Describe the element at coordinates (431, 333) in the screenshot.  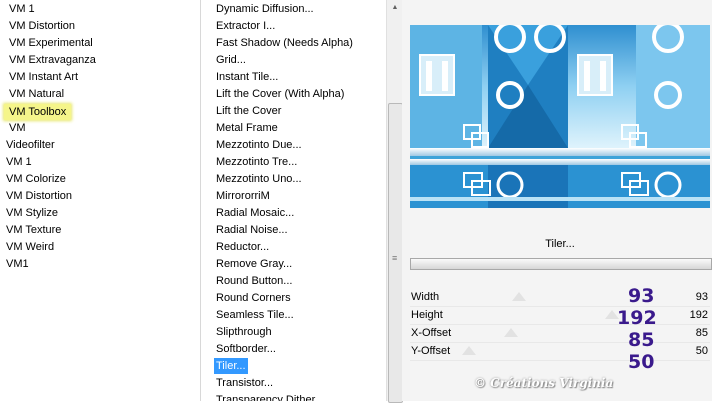
I see `param-label: X-Offset` at that location.